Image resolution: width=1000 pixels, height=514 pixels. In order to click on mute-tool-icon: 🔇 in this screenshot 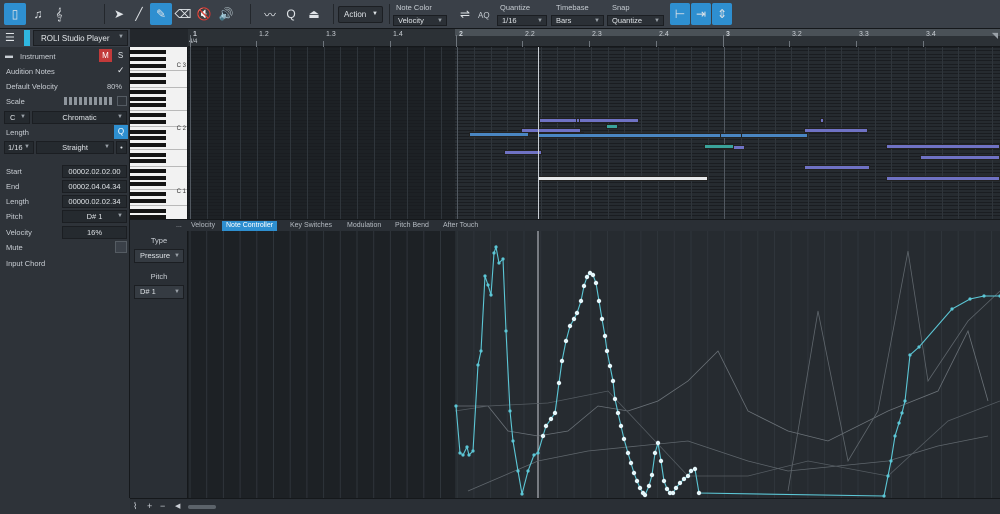, I will do `click(204, 14)`.